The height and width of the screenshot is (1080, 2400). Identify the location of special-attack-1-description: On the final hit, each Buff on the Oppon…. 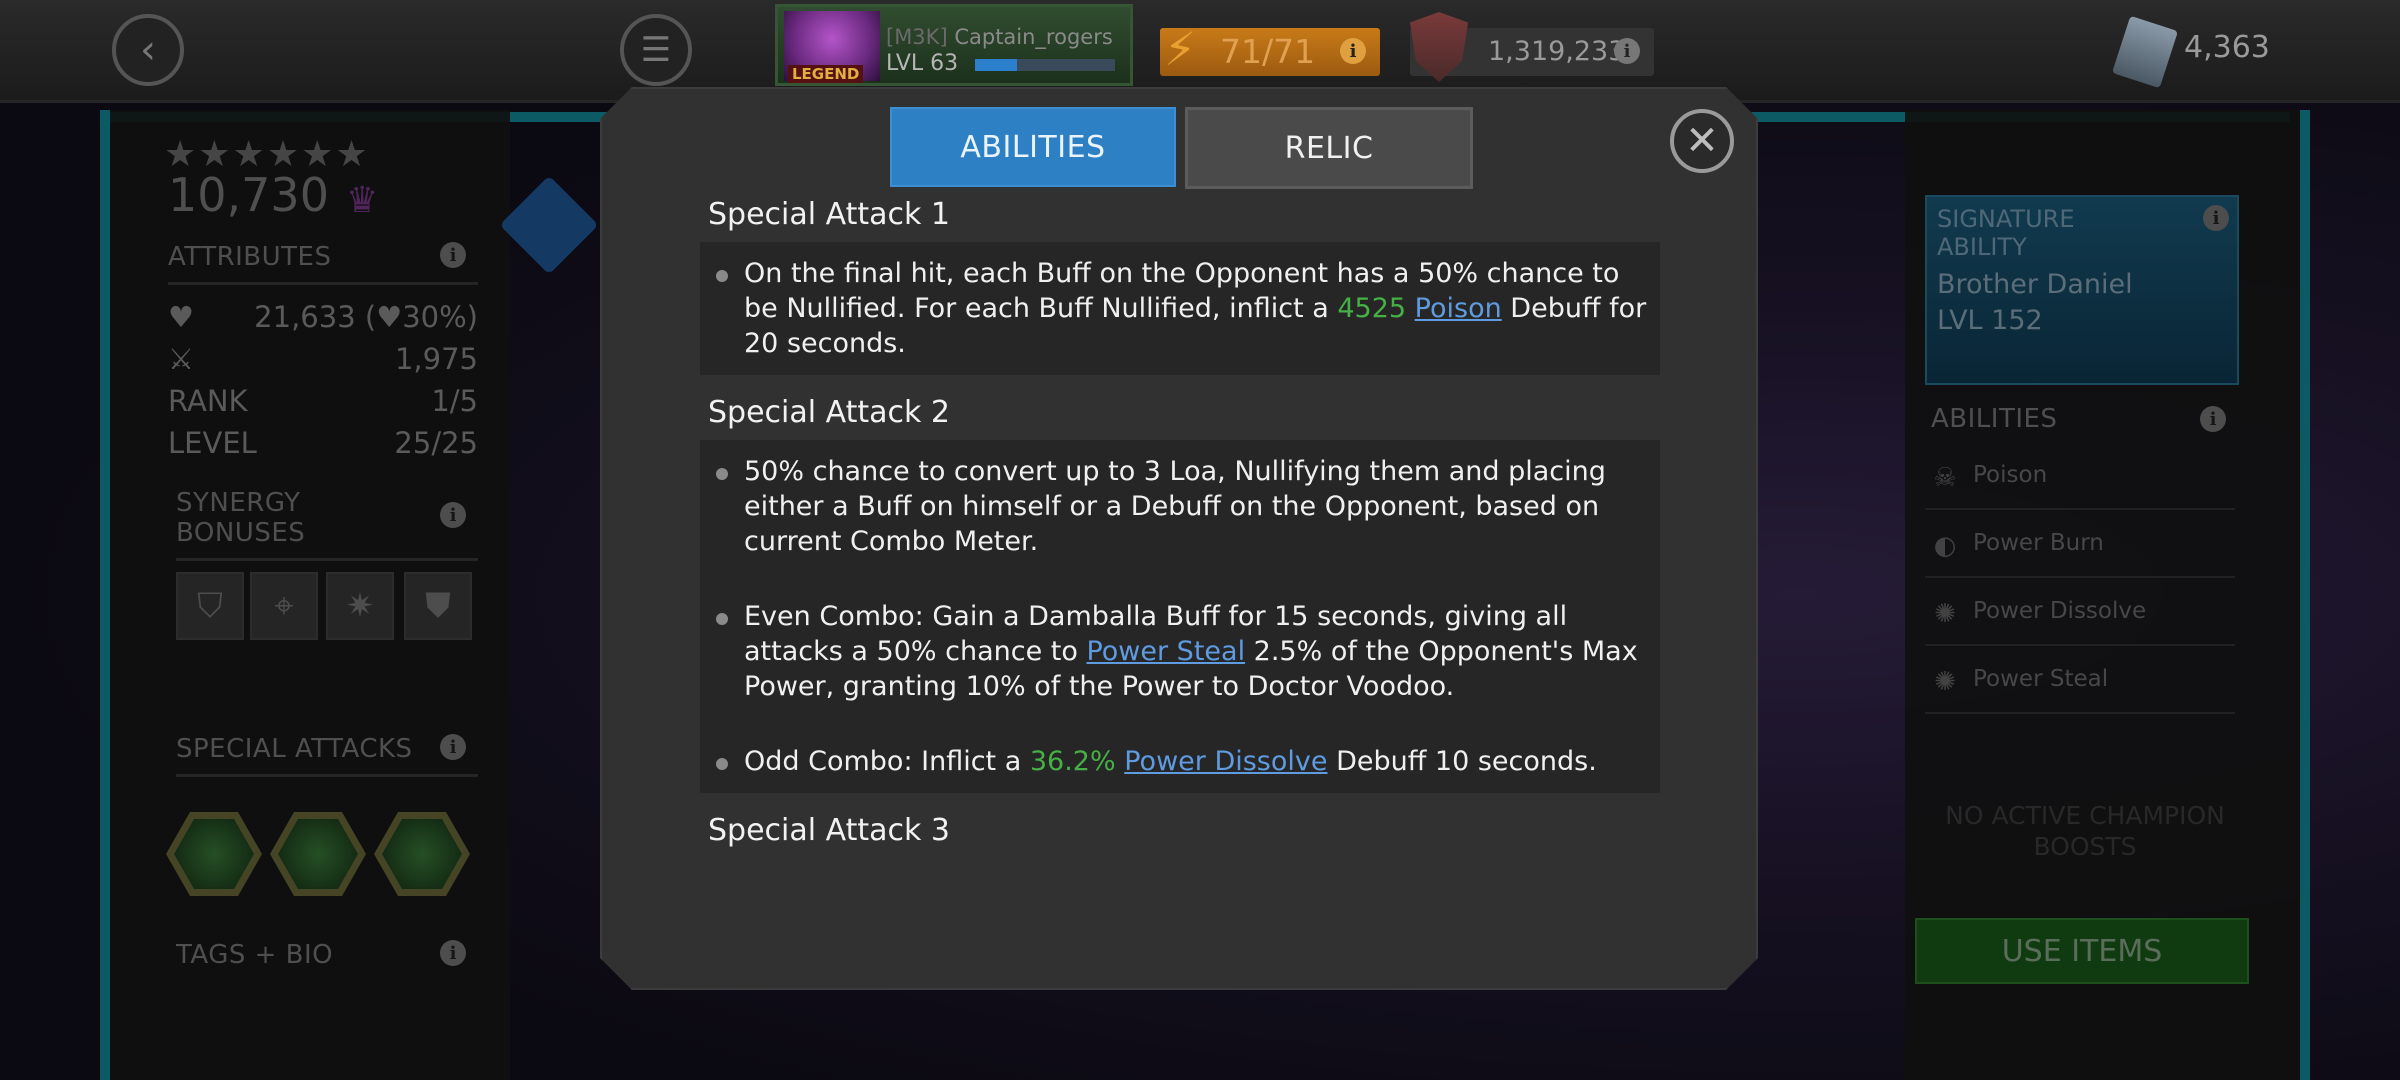
(1180, 308).